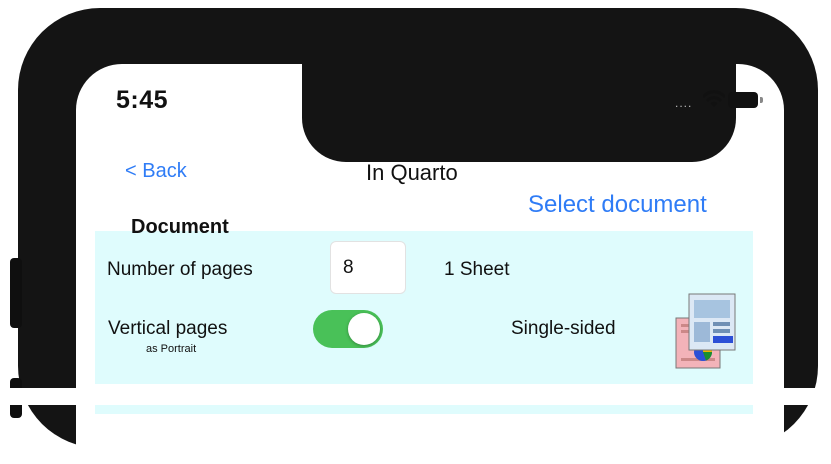  What do you see at coordinates (707, 332) in the screenshot?
I see `single-sided-document-icon` at bounding box center [707, 332].